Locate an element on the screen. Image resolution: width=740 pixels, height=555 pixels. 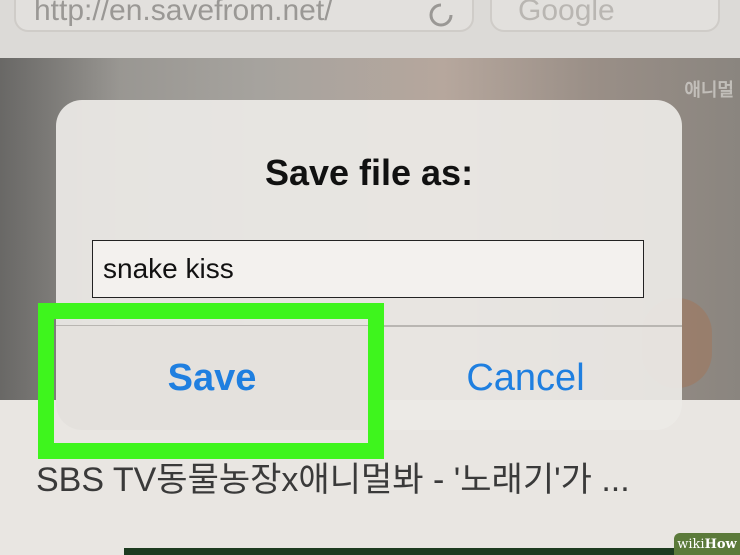
url-text: http://en.savefrom.net/ is located at coordinates (183, 13).